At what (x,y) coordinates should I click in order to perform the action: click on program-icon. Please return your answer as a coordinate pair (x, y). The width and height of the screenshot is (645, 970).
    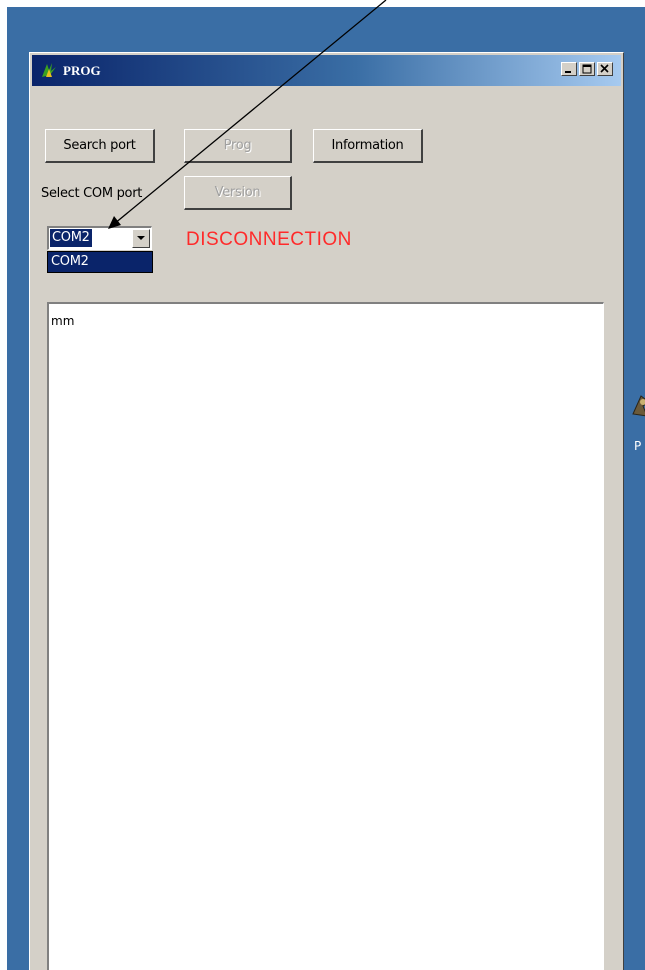
    Looking at the image, I should click on (49, 70).